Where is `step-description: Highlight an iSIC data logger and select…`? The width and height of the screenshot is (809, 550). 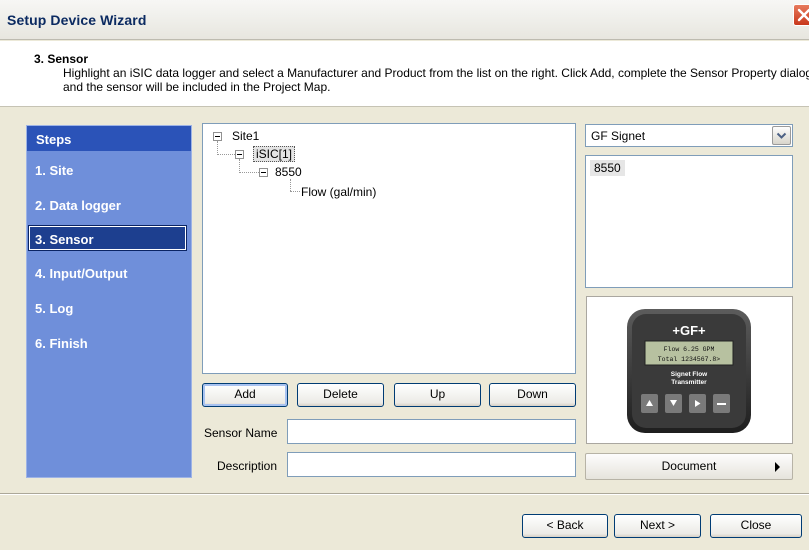 step-description: Highlight an iSIC data logger and select… is located at coordinates (436, 80).